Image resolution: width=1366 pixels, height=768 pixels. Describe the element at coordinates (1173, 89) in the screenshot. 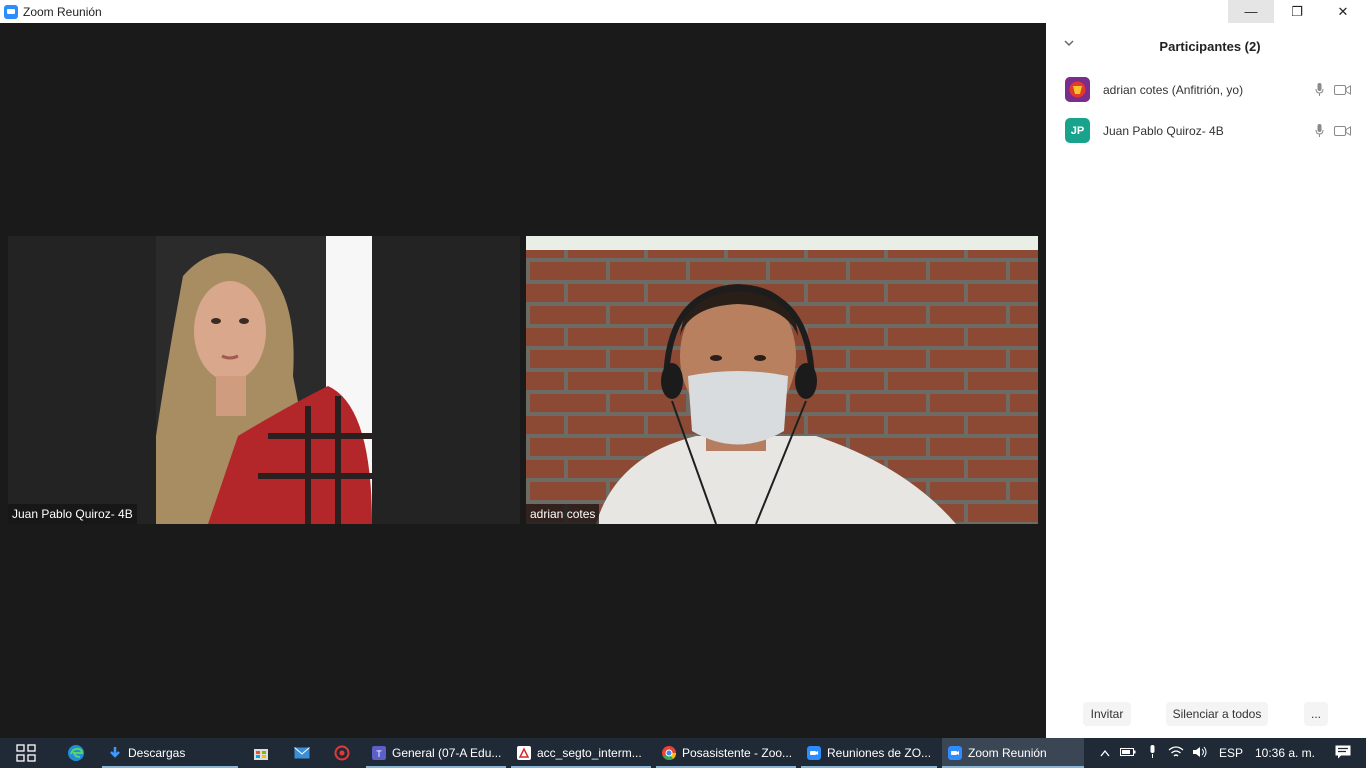

I see `participant-name: adrian cotes (Anfitrión, yo)` at that location.